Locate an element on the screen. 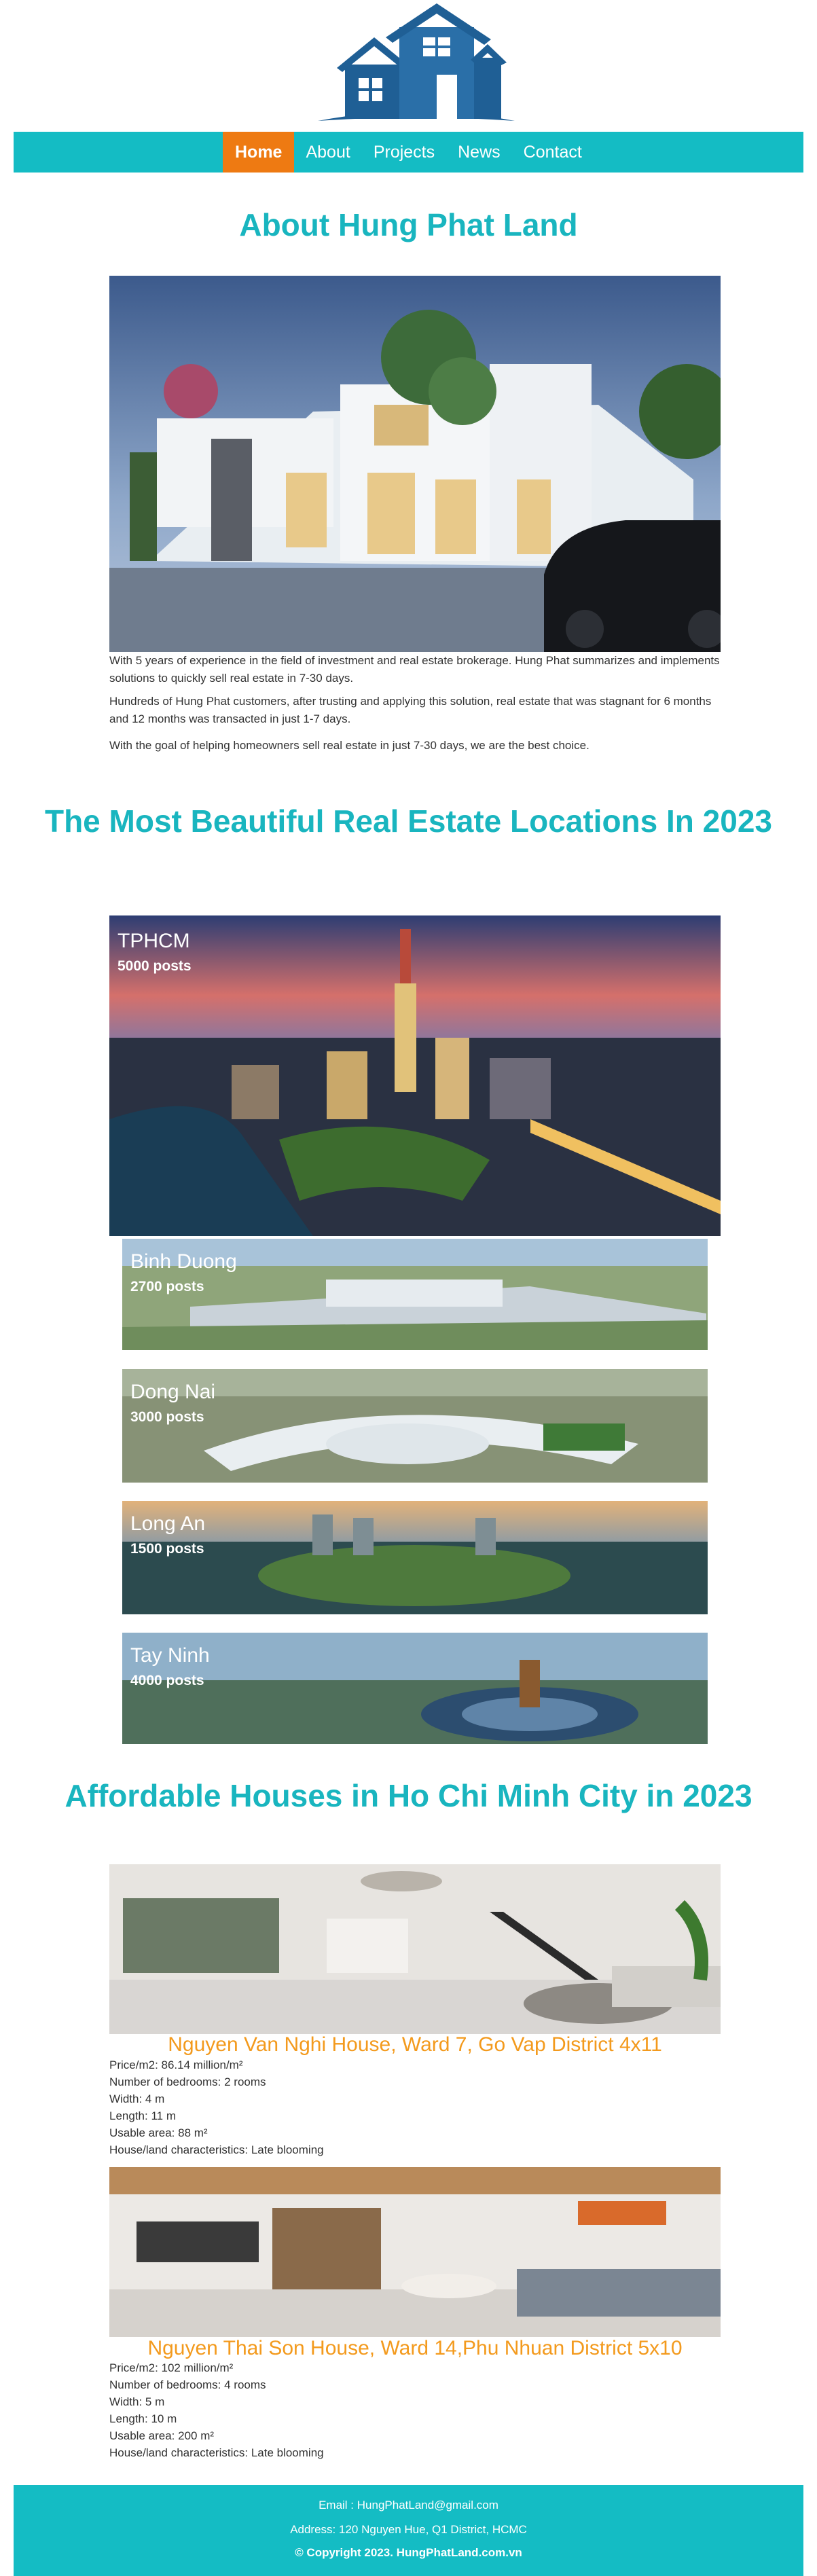  spec-length: Length: 10 m is located at coordinates (143, 2418).